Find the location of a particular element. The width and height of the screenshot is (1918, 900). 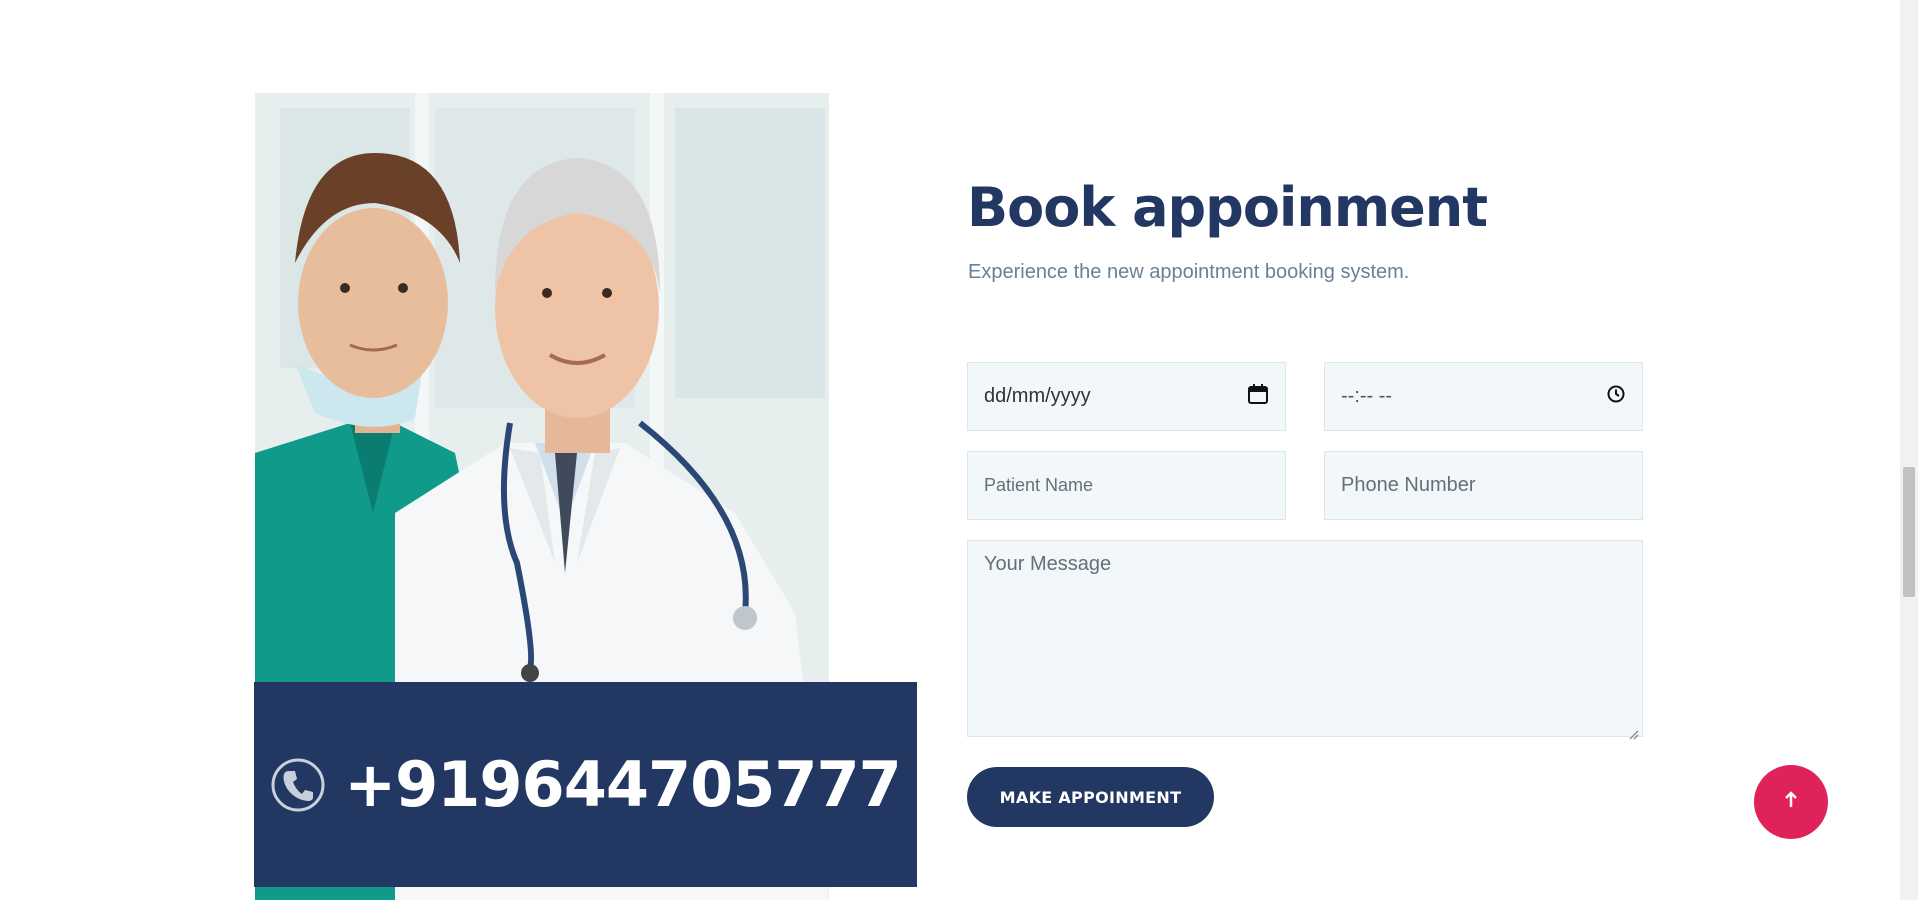

scrollbar-thumb is located at coordinates (1909, 532).